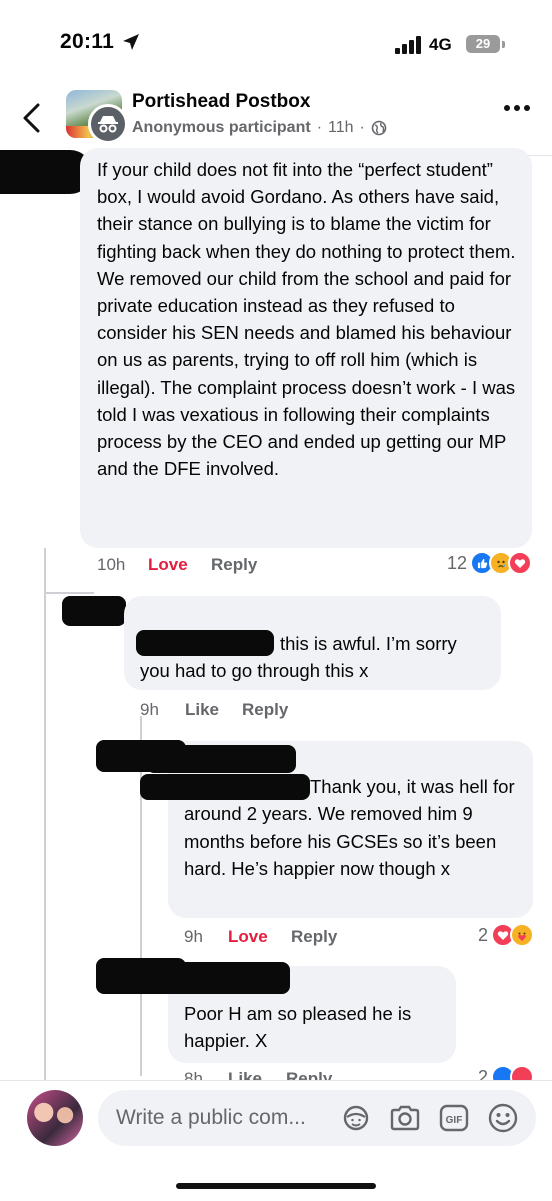  I want to click on battery-tip, so click(503, 44).